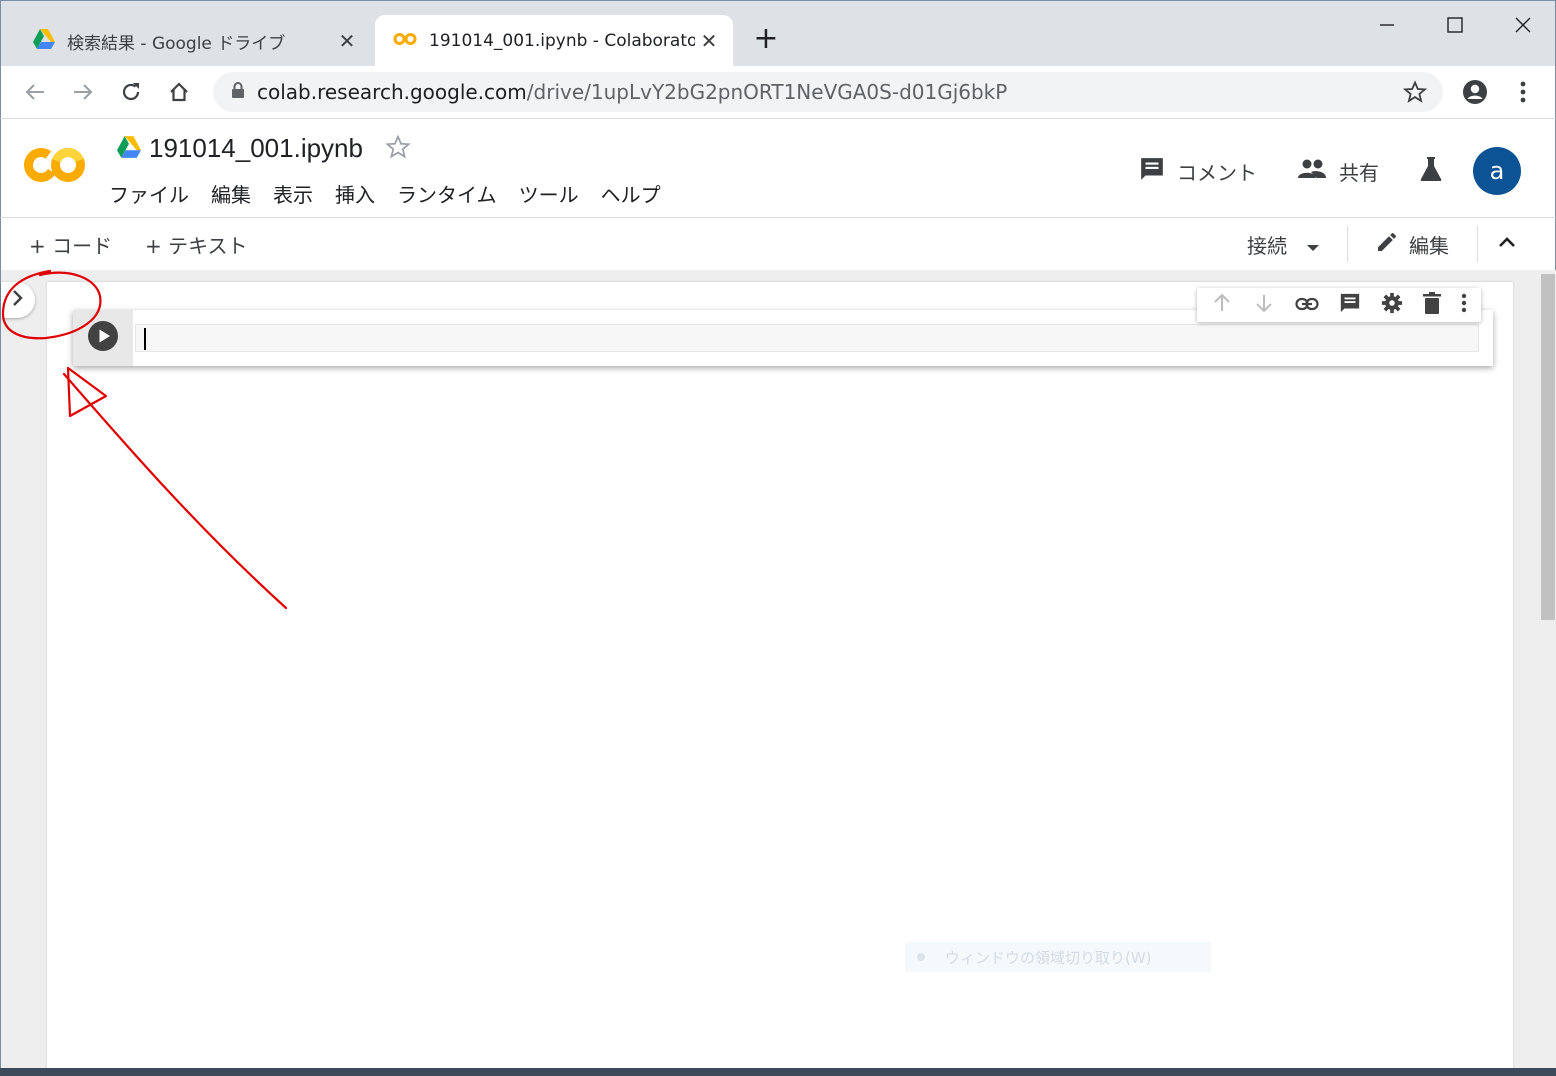 The height and width of the screenshot is (1076, 1556). What do you see at coordinates (196, 244) in the screenshot?
I see `add-text-button: + テキスト` at bounding box center [196, 244].